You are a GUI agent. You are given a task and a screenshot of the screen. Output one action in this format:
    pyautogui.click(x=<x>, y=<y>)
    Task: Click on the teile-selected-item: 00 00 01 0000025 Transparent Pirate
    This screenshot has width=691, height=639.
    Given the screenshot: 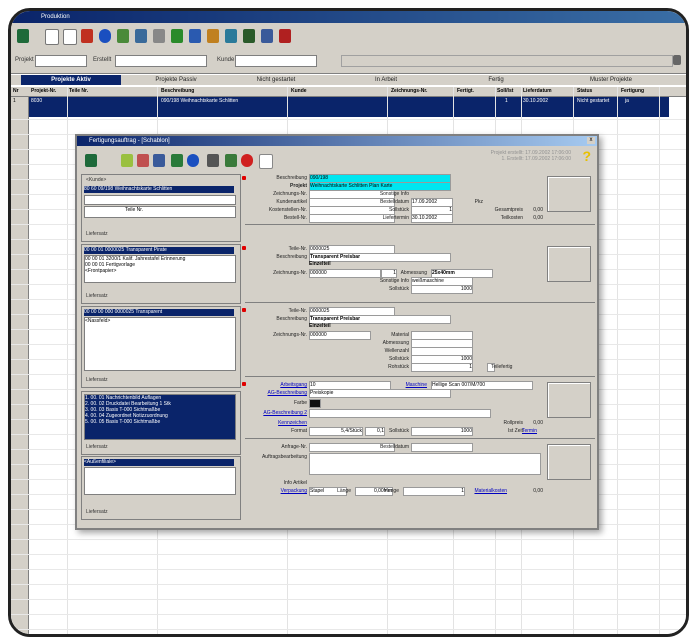 What is the action you would take?
    pyautogui.click(x=159, y=250)
    